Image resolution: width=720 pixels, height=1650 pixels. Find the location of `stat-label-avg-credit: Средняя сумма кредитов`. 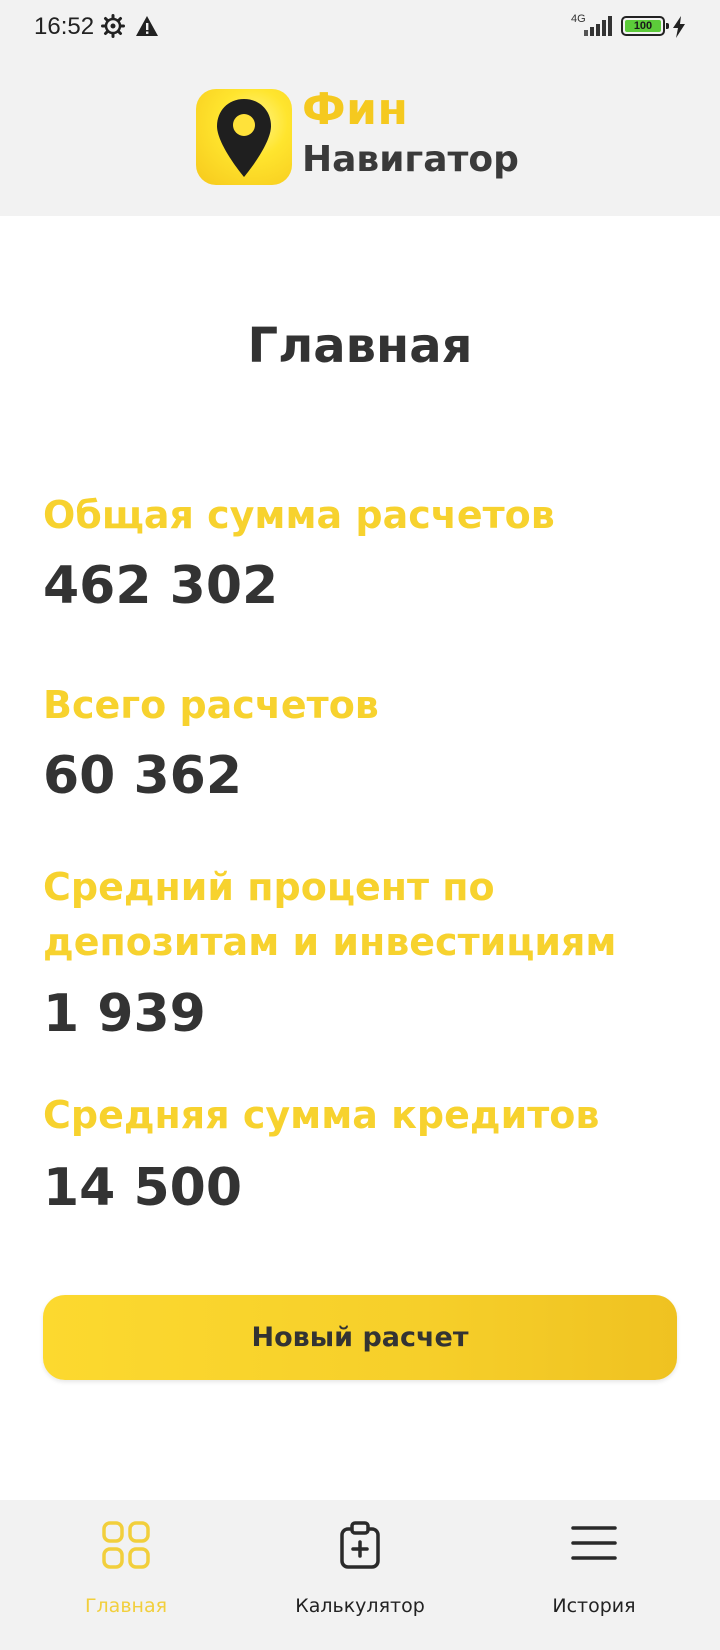

stat-label-avg-credit: Средняя сумма кредитов is located at coordinates (321, 1115).